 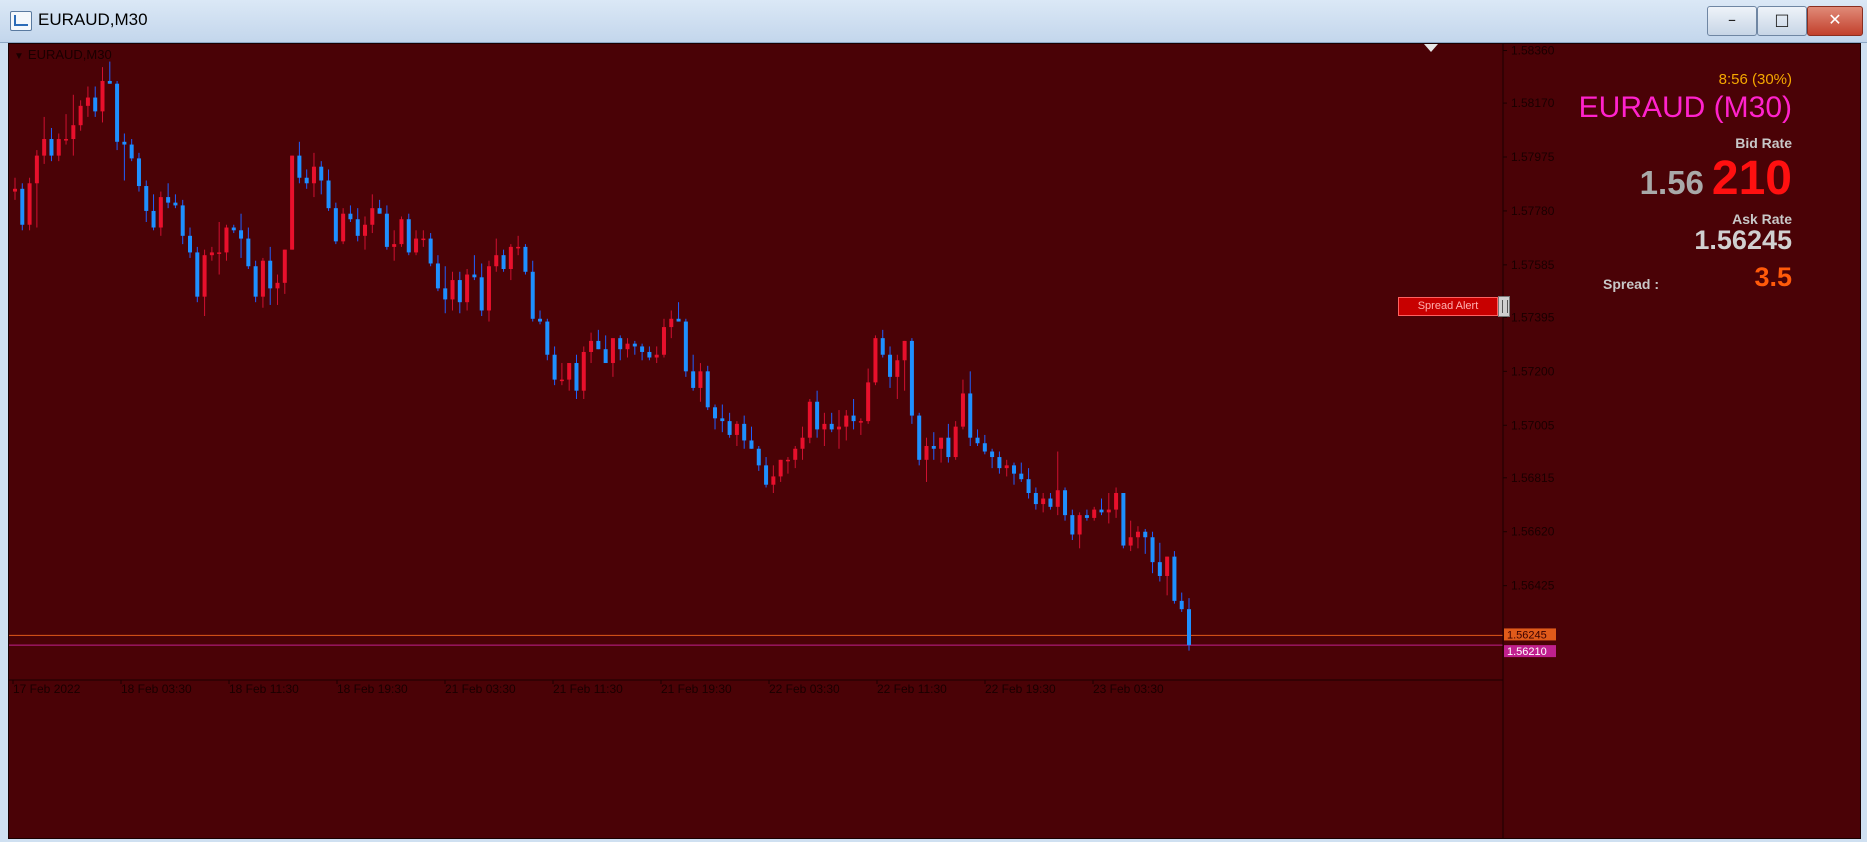 What do you see at coordinates (588, 689) in the screenshot?
I see `time-tick-label: 21 Feb 11:30` at bounding box center [588, 689].